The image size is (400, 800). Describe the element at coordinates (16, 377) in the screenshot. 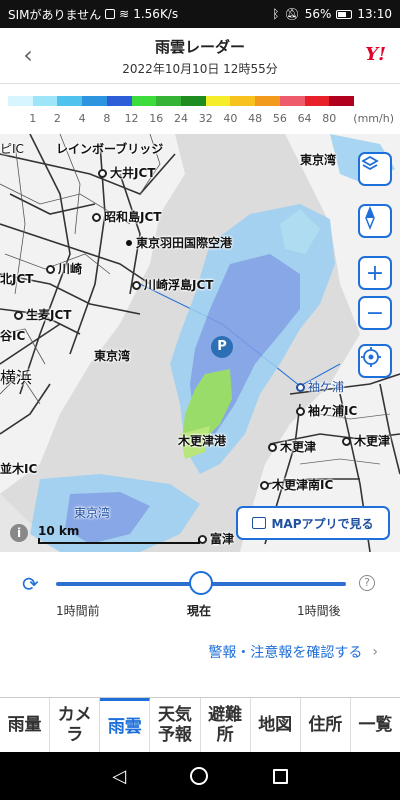

I see `map-label: 横浜` at that location.